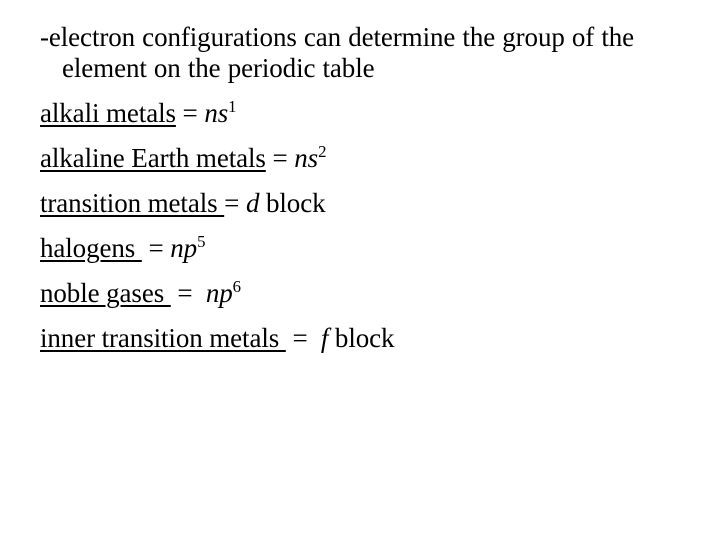 This screenshot has width=720, height=540. What do you see at coordinates (201, 241) in the screenshot?
I see `config-superscript: 5` at bounding box center [201, 241].